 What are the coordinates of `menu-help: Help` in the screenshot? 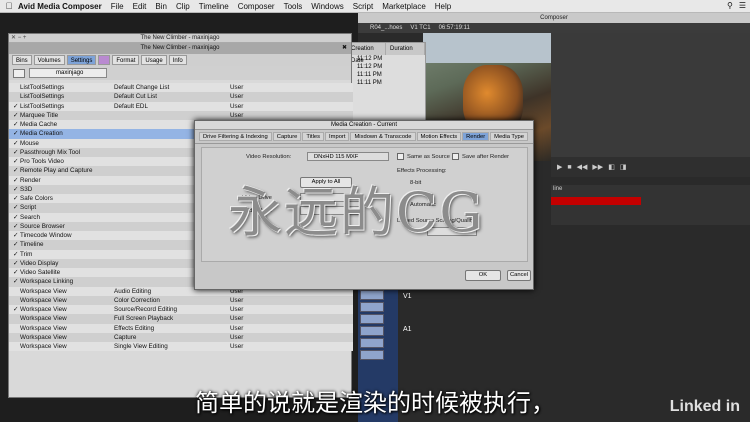 It's located at (443, 6).